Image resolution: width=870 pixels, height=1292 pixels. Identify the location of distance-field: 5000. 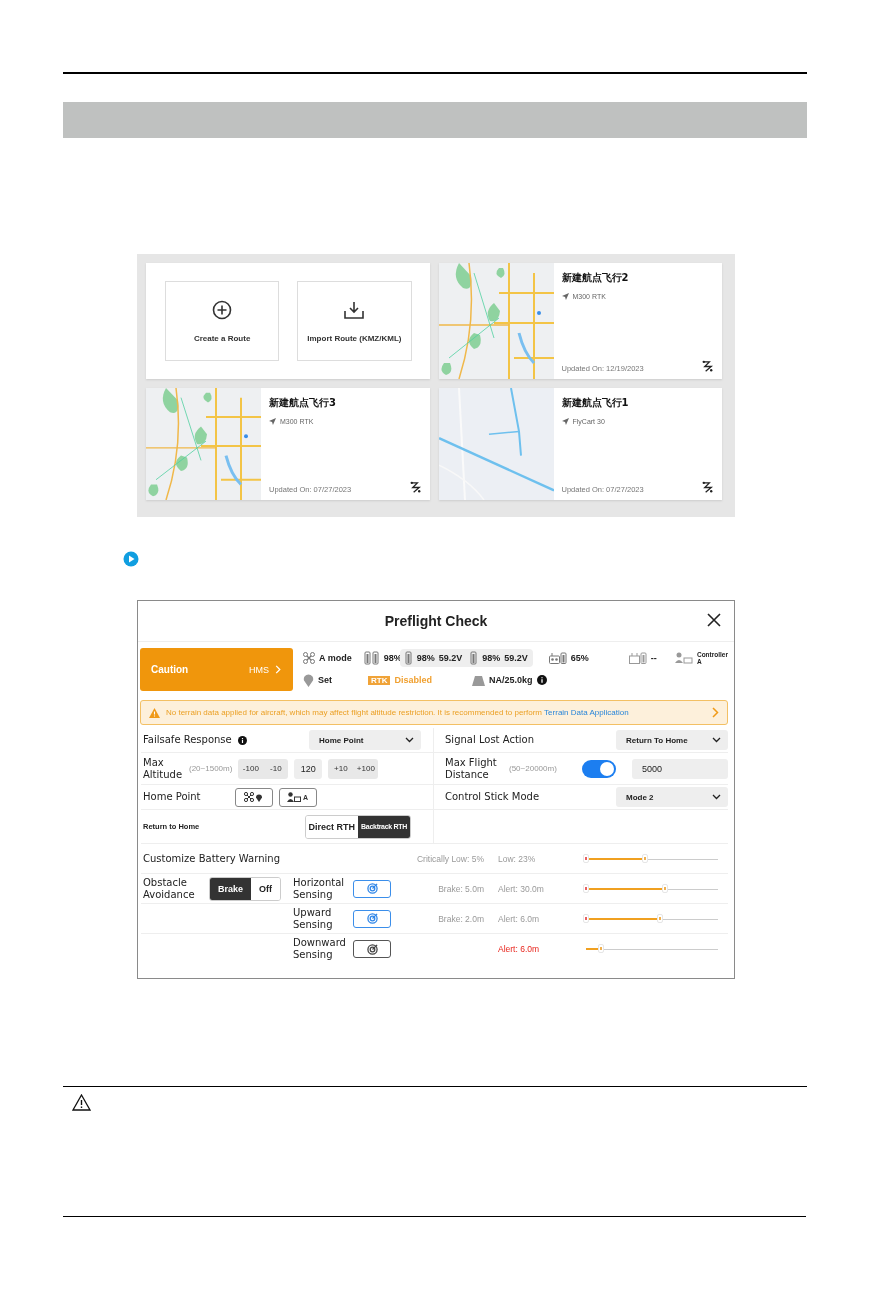
(680, 768).